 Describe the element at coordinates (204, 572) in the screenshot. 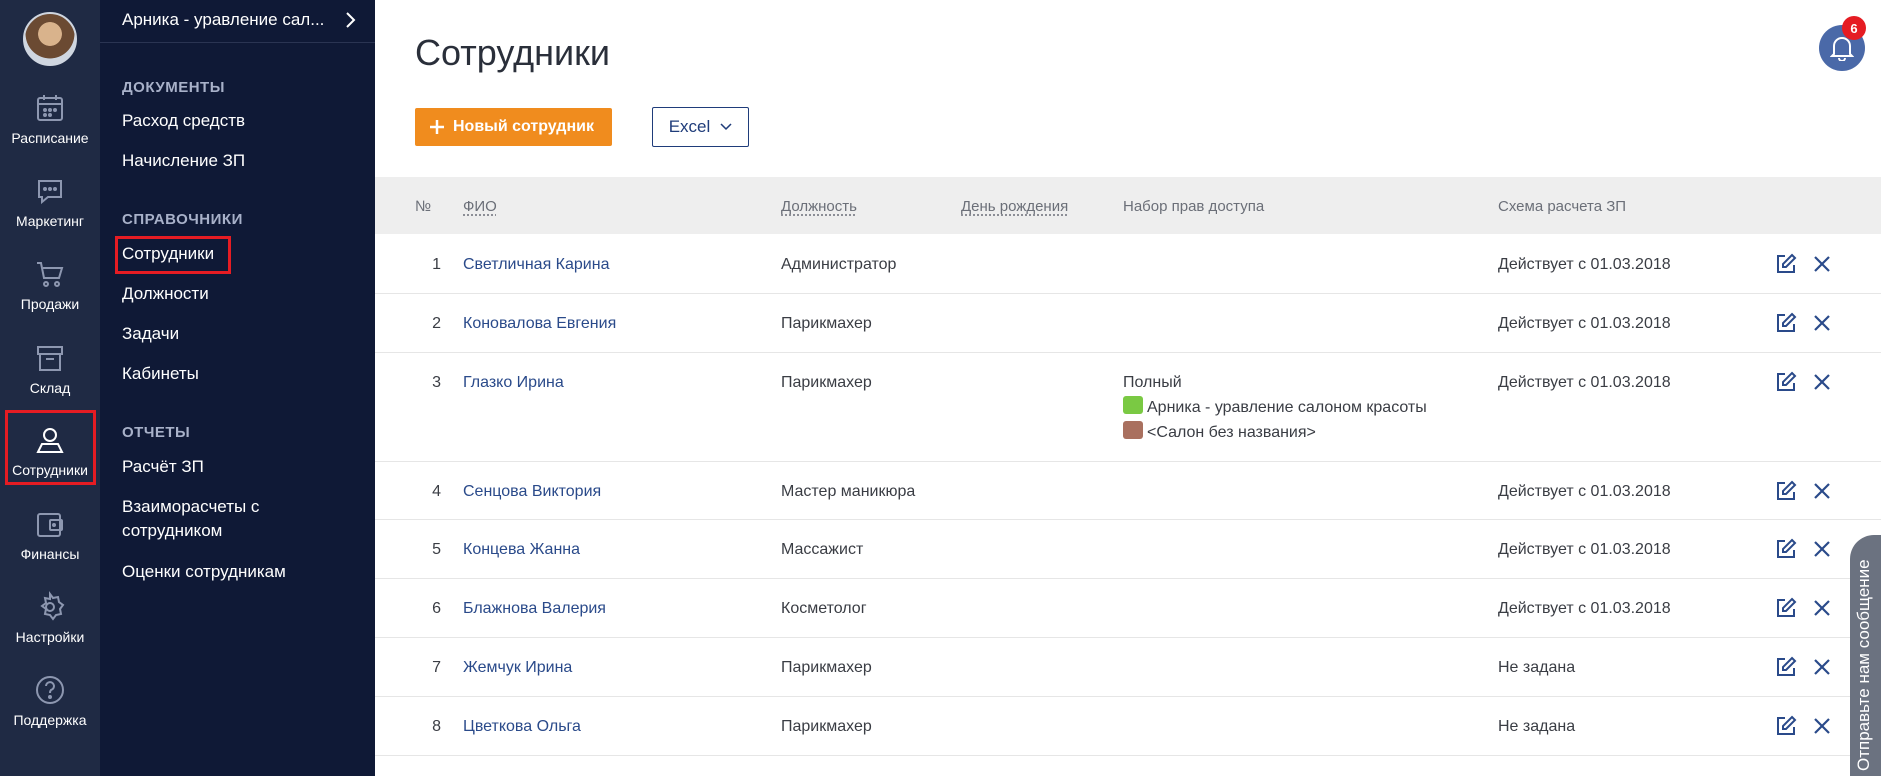

I see `menu-item-ratings: Оценки сотрудникам` at that location.